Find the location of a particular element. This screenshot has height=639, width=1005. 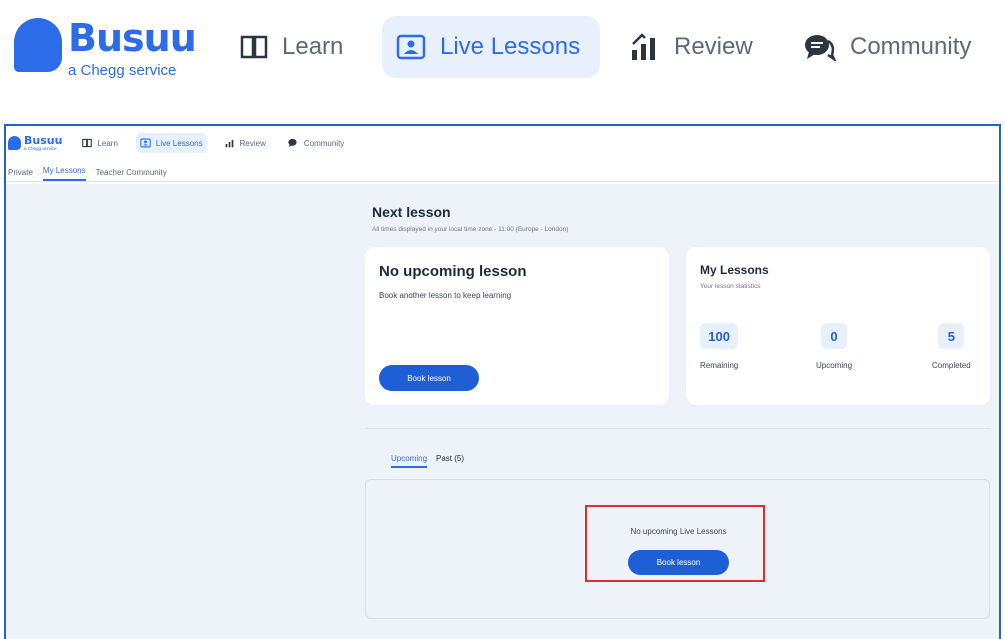

highlight-box is located at coordinates (675, 543).